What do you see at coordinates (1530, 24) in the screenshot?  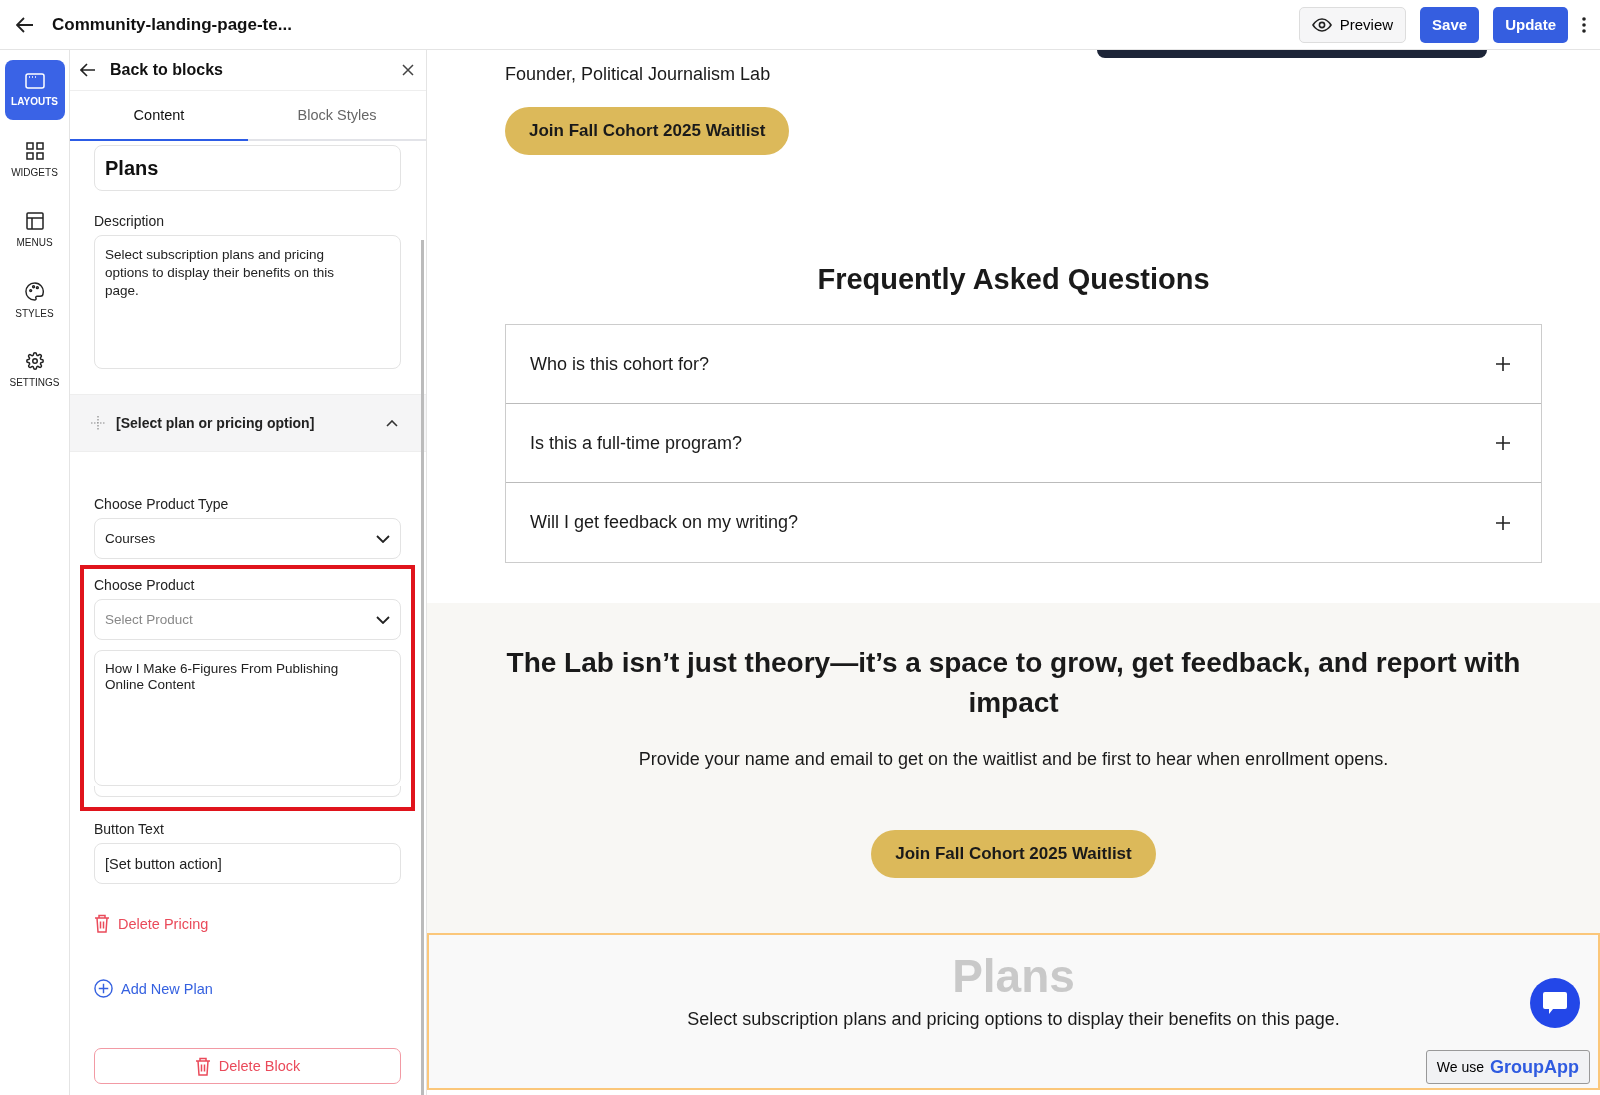 I see `primary-button: Update` at bounding box center [1530, 24].